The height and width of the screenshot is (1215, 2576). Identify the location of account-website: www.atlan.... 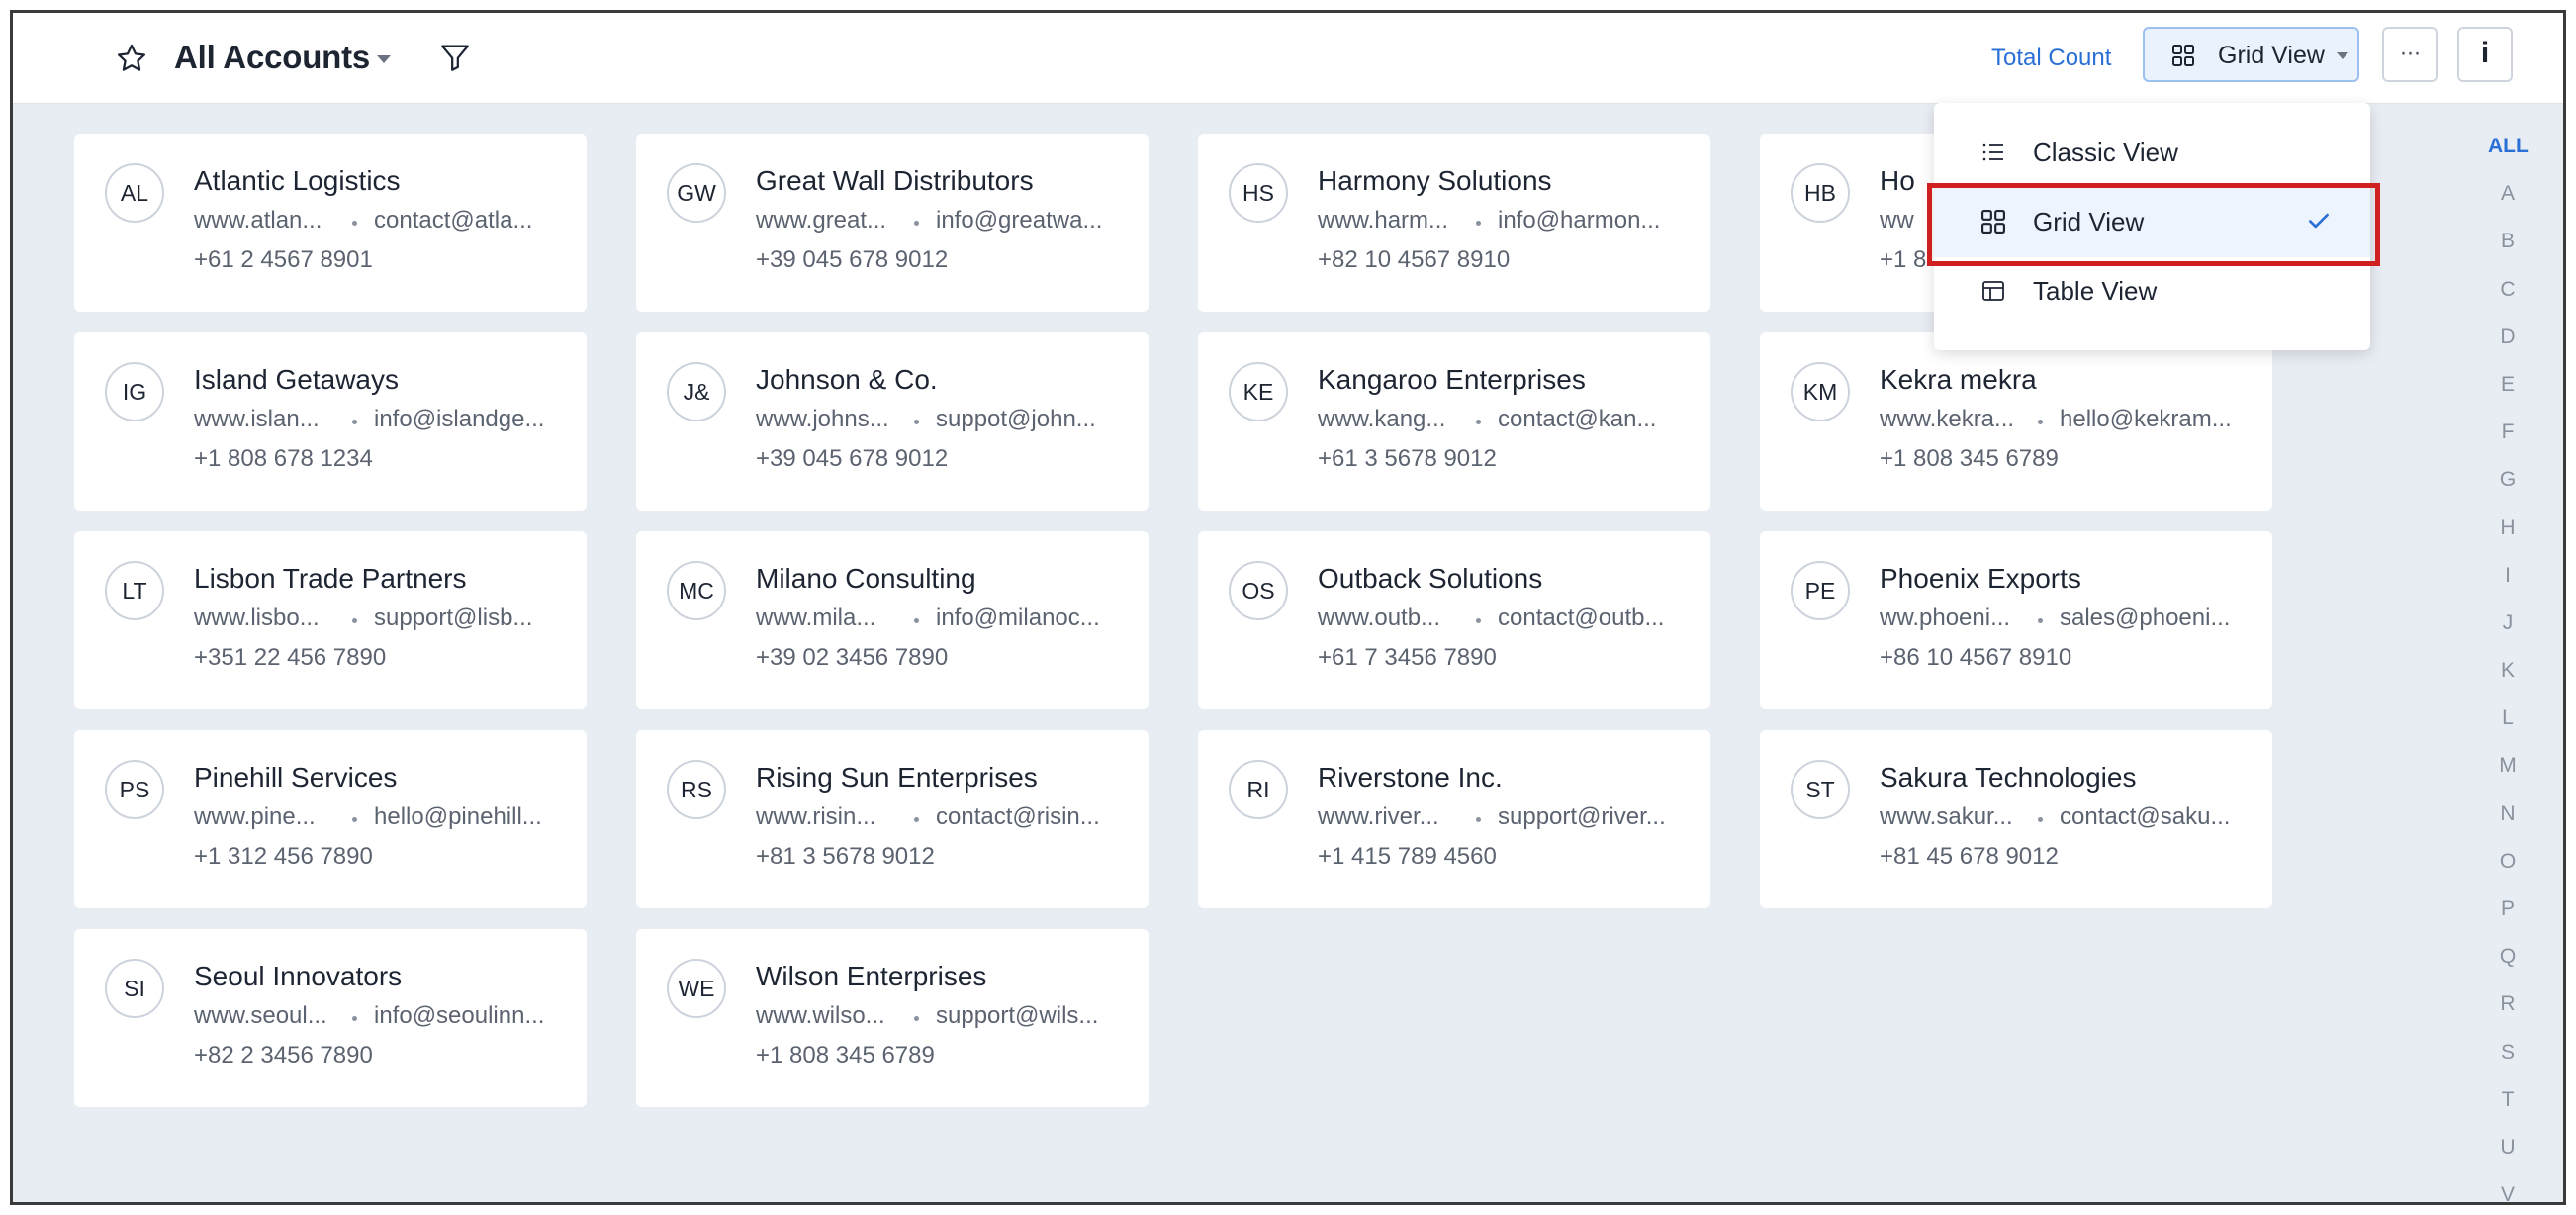
(265, 220).